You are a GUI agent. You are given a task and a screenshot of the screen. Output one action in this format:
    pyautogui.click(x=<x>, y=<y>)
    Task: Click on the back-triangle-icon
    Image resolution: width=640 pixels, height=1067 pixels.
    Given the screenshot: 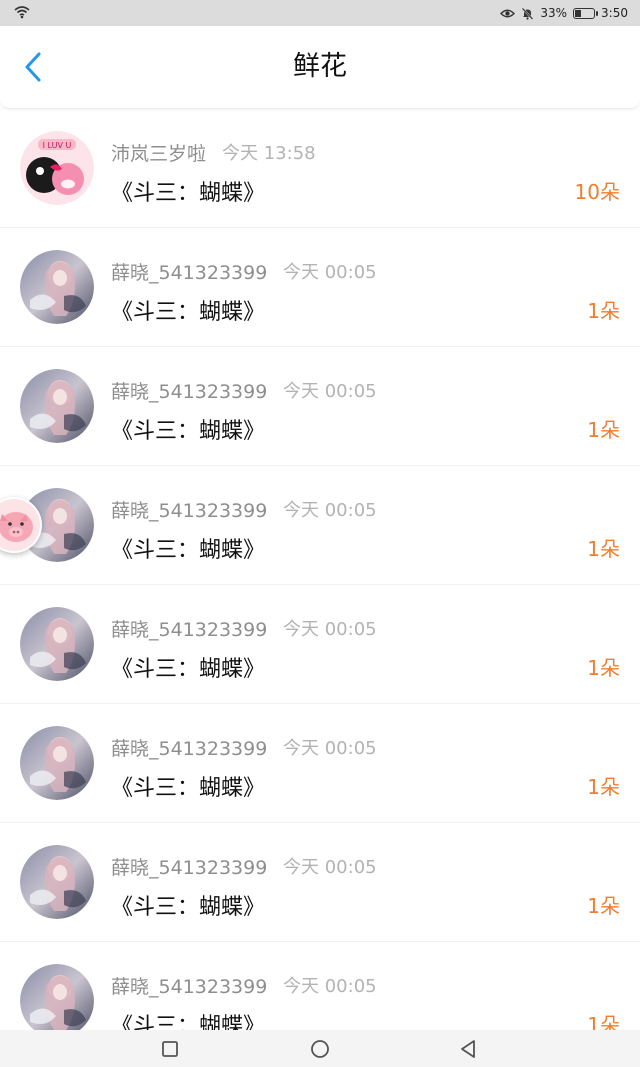 What is the action you would take?
    pyautogui.click(x=468, y=1048)
    